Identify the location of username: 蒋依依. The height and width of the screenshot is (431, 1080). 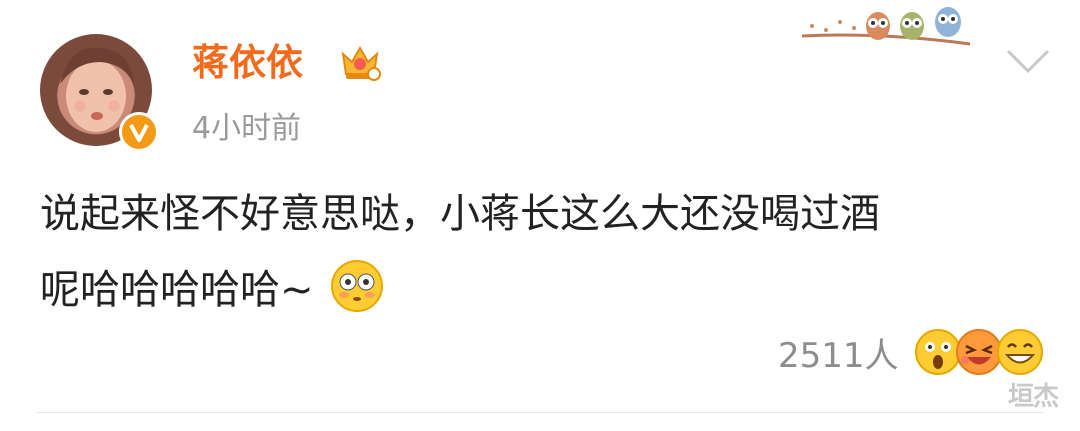
(247, 63).